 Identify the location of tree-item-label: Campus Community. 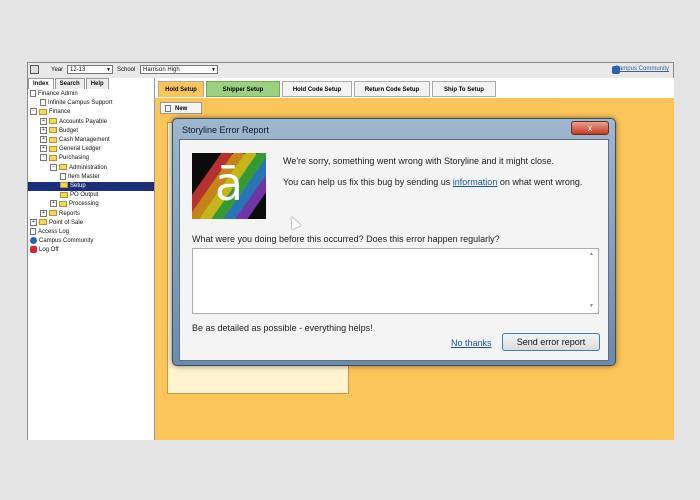
(66, 241).